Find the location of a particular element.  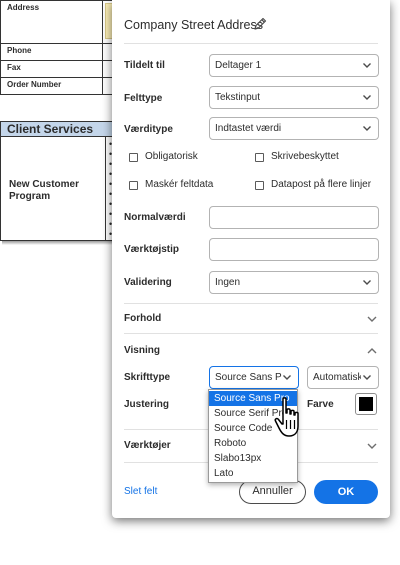

column-divider is located at coordinates (105, 188).